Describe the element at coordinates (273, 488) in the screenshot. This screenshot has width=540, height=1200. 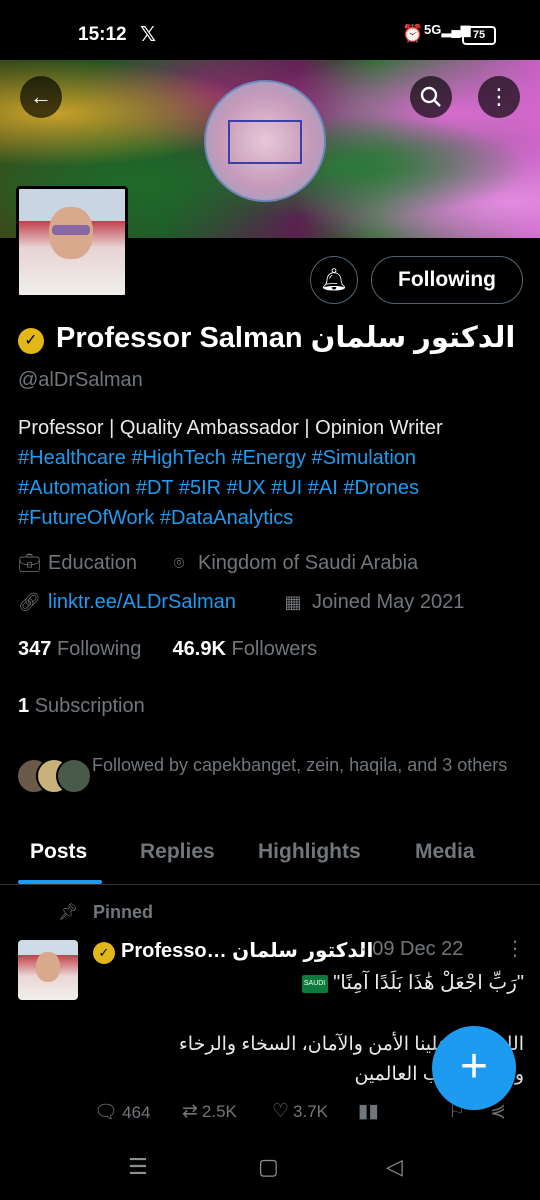
I see `bio-hashtags-line: #Automation #DT #5IR #UX #UI #AI #Drones` at that location.